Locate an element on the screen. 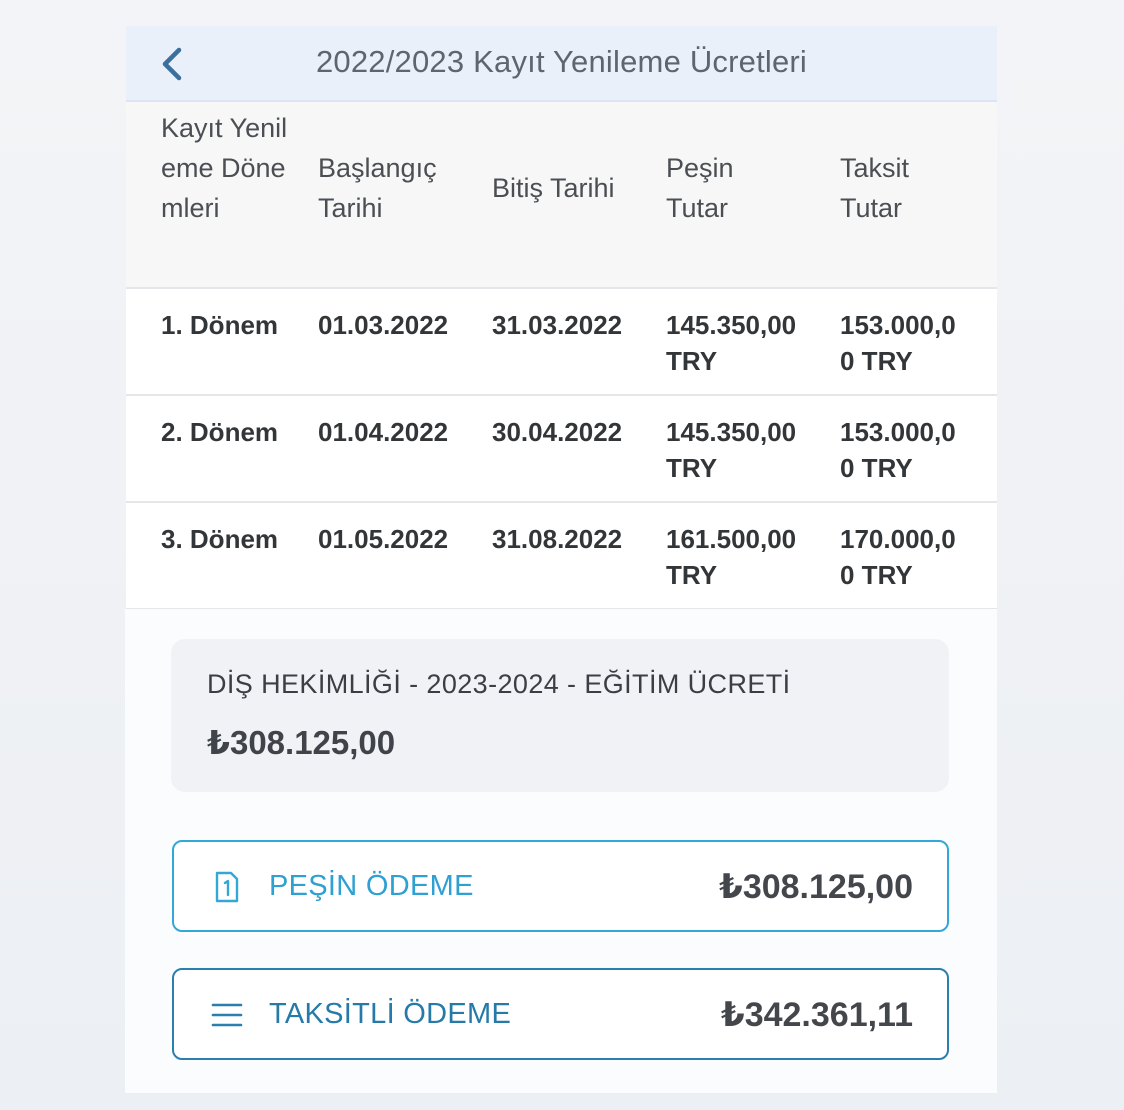 The width and height of the screenshot is (1124, 1110). cash-payment-label: PEŞİN ÖDEME is located at coordinates (371, 886).